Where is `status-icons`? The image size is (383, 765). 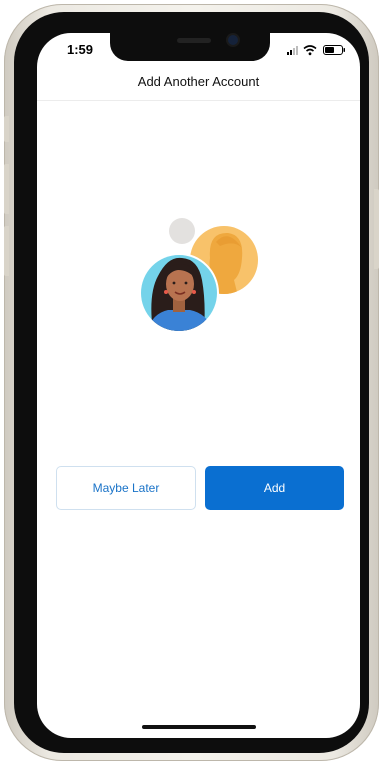 status-icons is located at coordinates (316, 50).